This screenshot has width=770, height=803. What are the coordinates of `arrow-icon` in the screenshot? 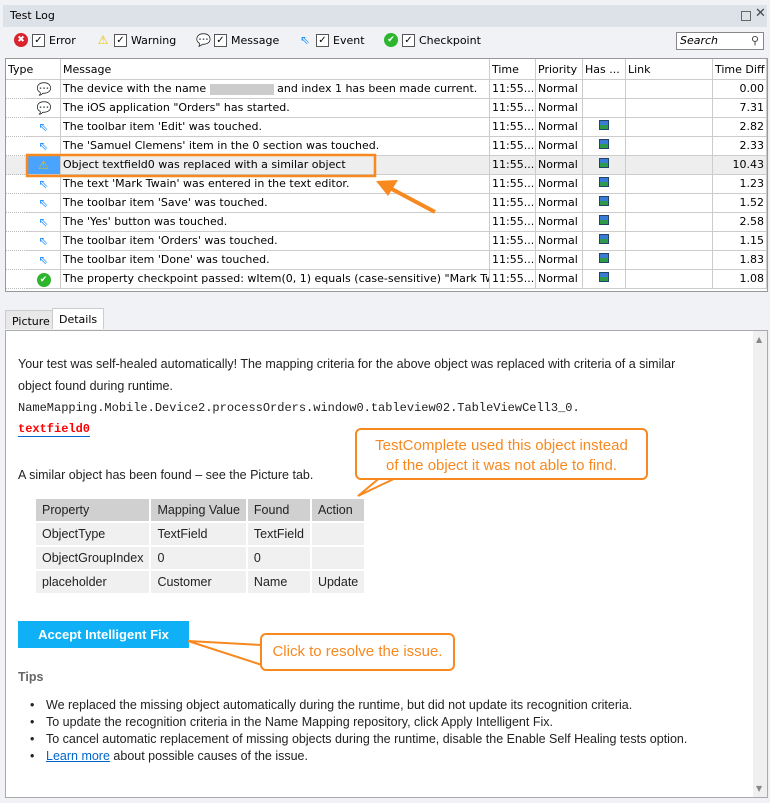 It's located at (411, 199).